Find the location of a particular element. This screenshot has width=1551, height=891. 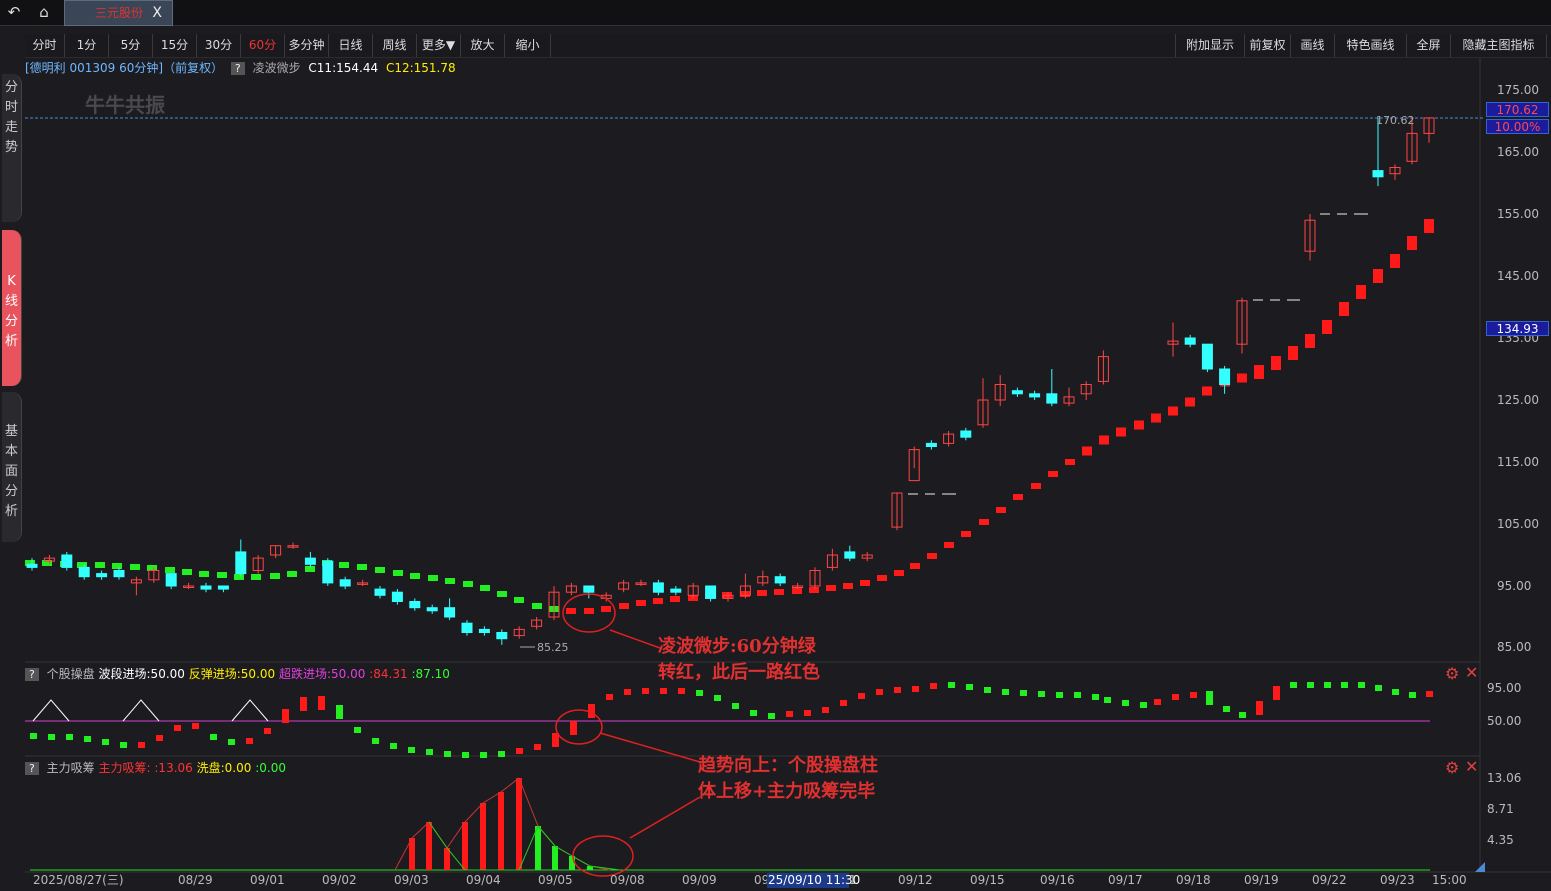

svg-text: 09/01 is located at coordinates (267, 880).